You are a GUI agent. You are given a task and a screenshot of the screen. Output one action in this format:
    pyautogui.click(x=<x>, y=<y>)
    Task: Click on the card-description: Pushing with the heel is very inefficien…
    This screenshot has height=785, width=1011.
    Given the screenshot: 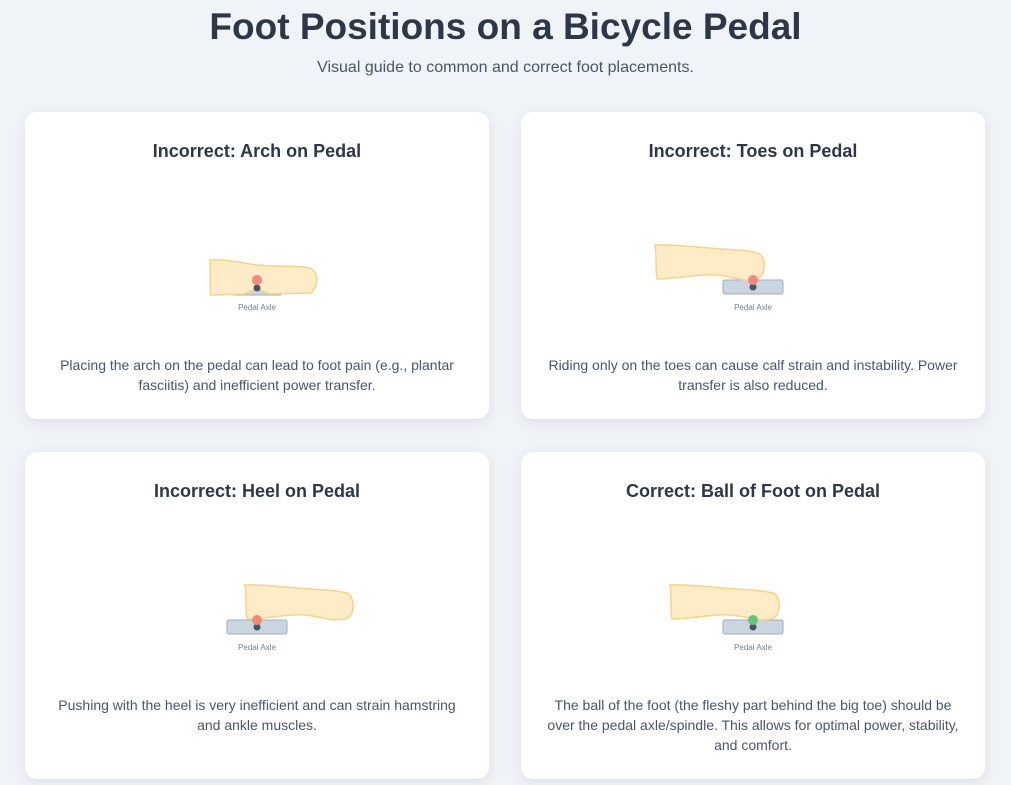 What is the action you would take?
    pyautogui.click(x=257, y=715)
    